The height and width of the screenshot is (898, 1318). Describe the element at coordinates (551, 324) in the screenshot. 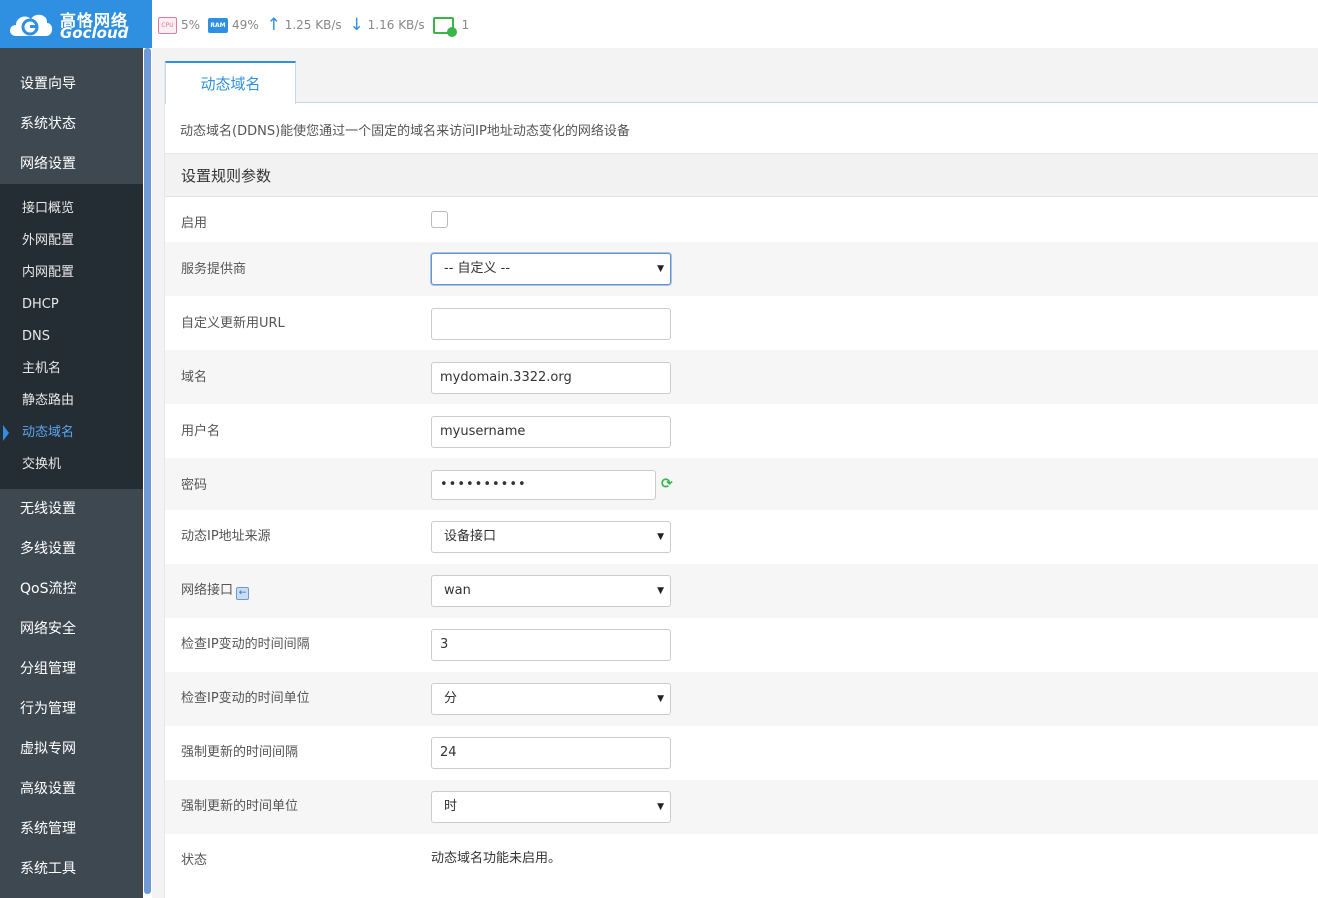

I see `custom-url-input` at that location.